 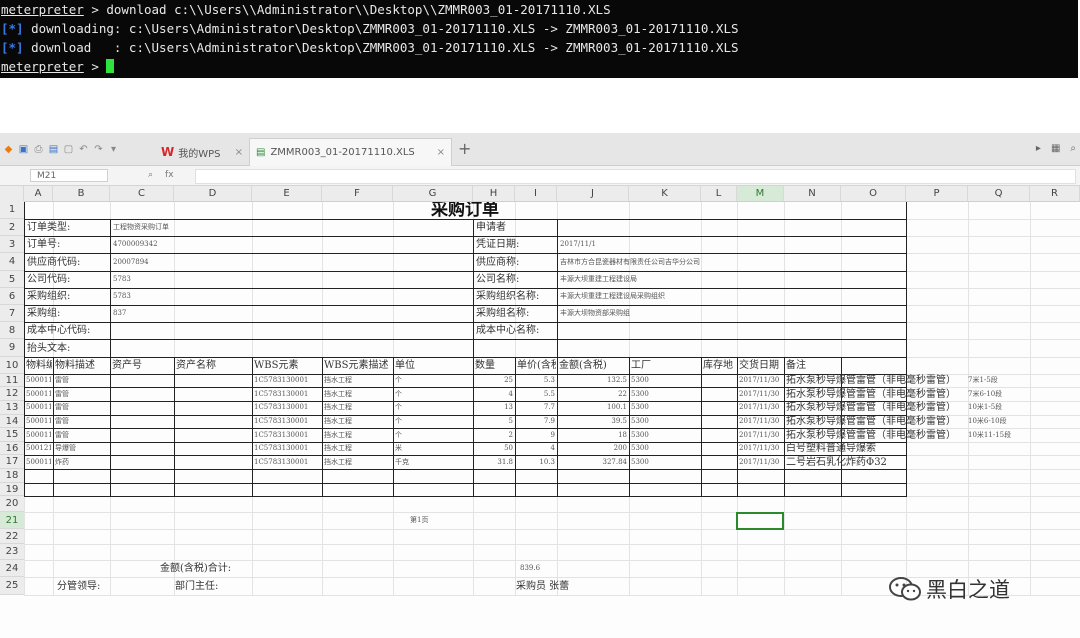 I want to click on row-header: 1, so click(x=12, y=210).